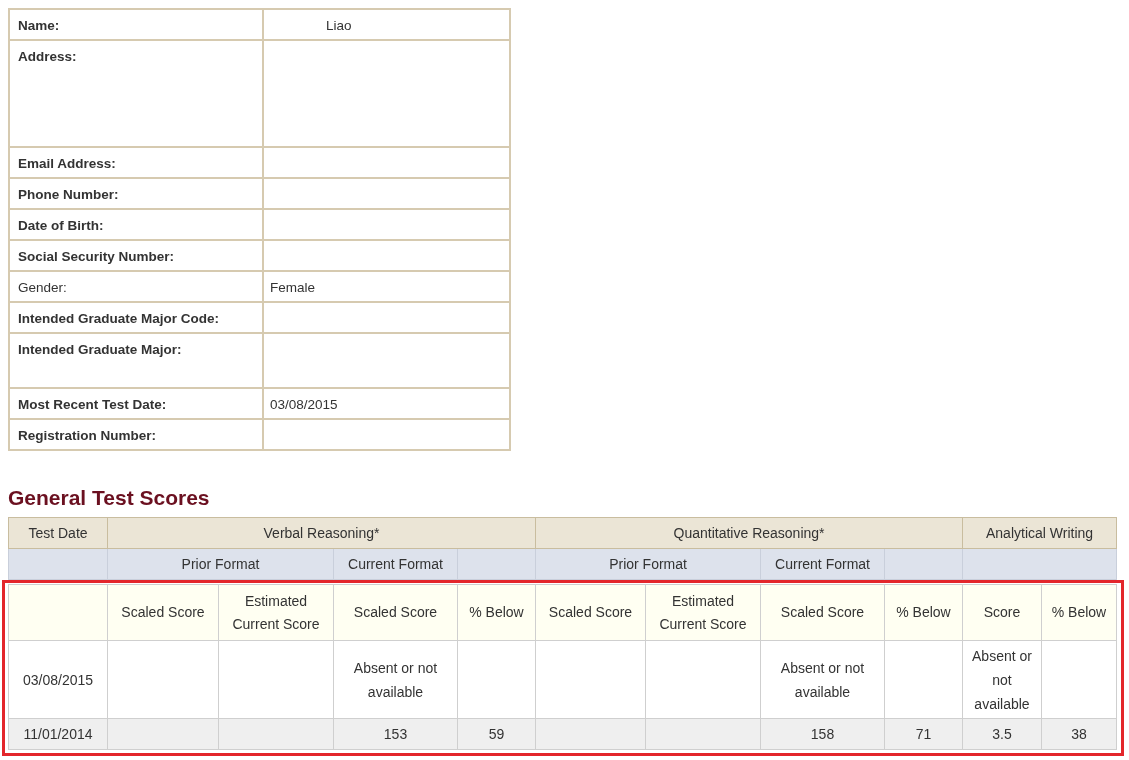 The height and width of the screenshot is (760, 1129). What do you see at coordinates (496, 734) in the screenshot?
I see `table-cell: 59` at bounding box center [496, 734].